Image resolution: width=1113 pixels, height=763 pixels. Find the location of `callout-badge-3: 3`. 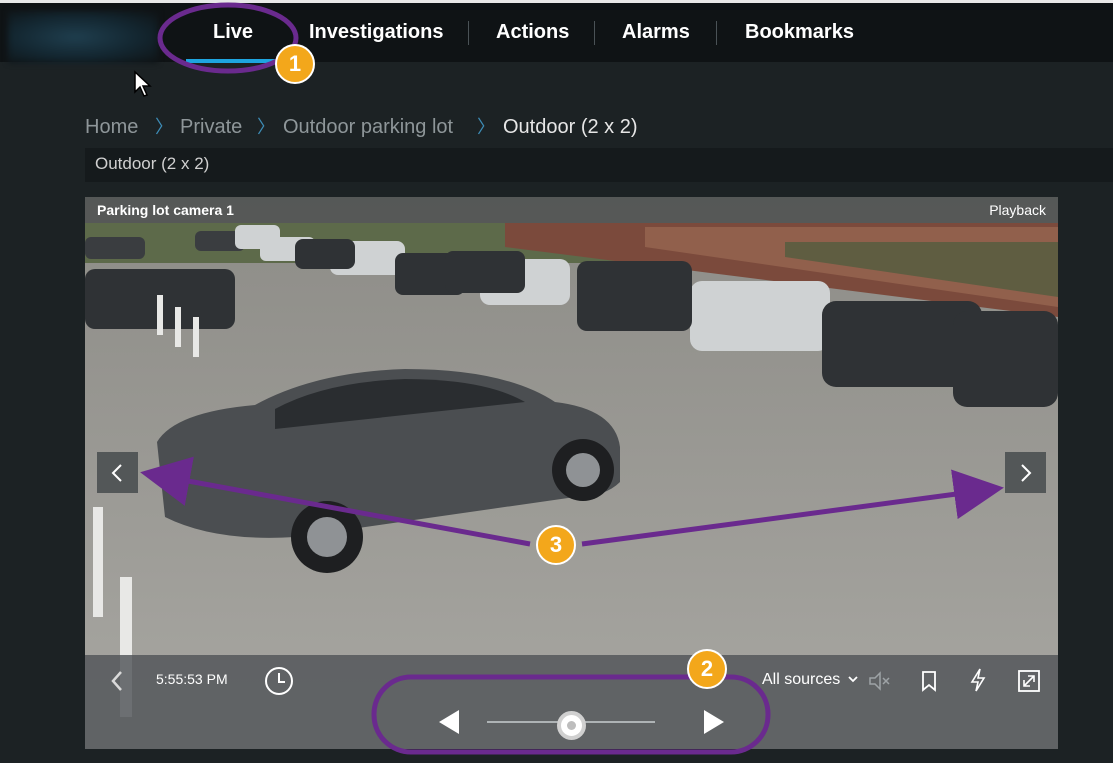

callout-badge-3: 3 is located at coordinates (556, 545).